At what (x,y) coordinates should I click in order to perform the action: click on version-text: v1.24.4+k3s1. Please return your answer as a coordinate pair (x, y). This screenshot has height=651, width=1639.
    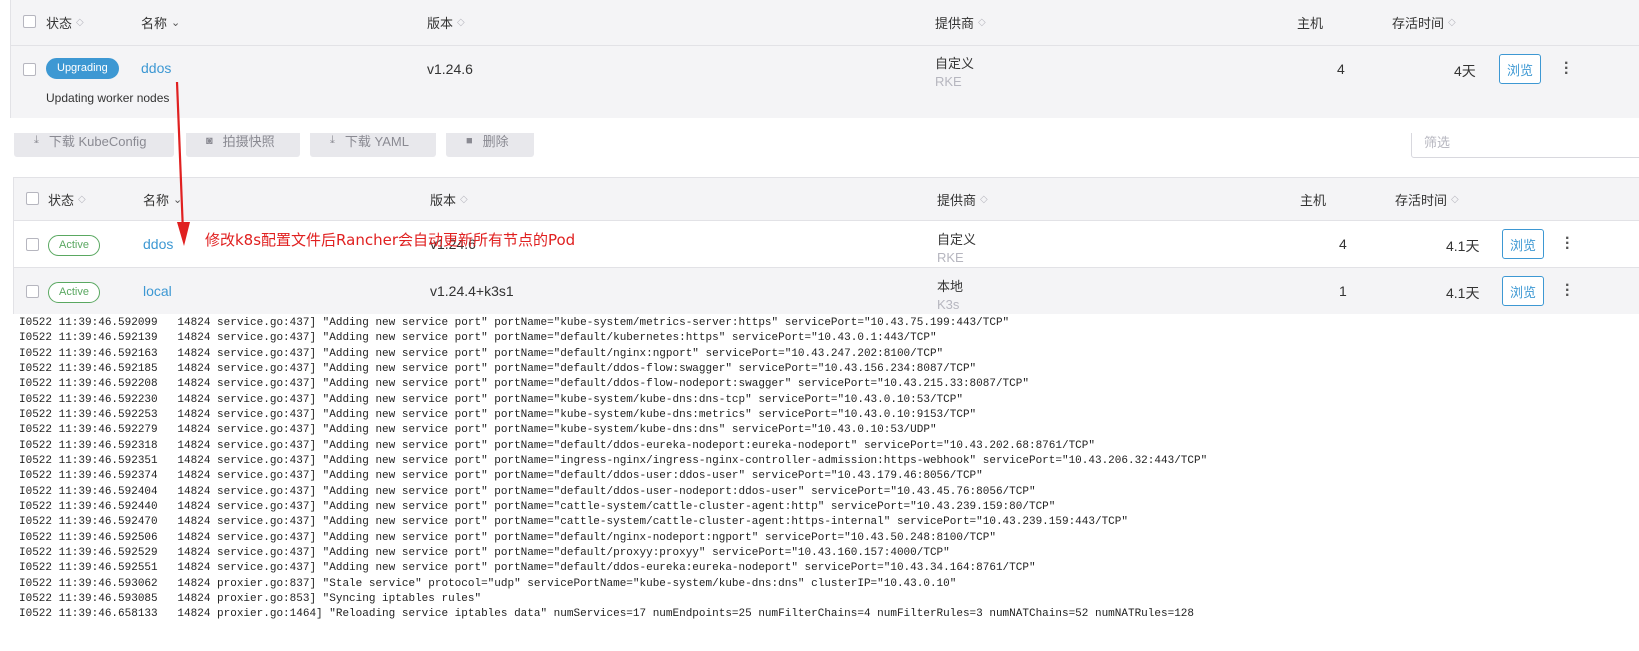
    Looking at the image, I should click on (472, 291).